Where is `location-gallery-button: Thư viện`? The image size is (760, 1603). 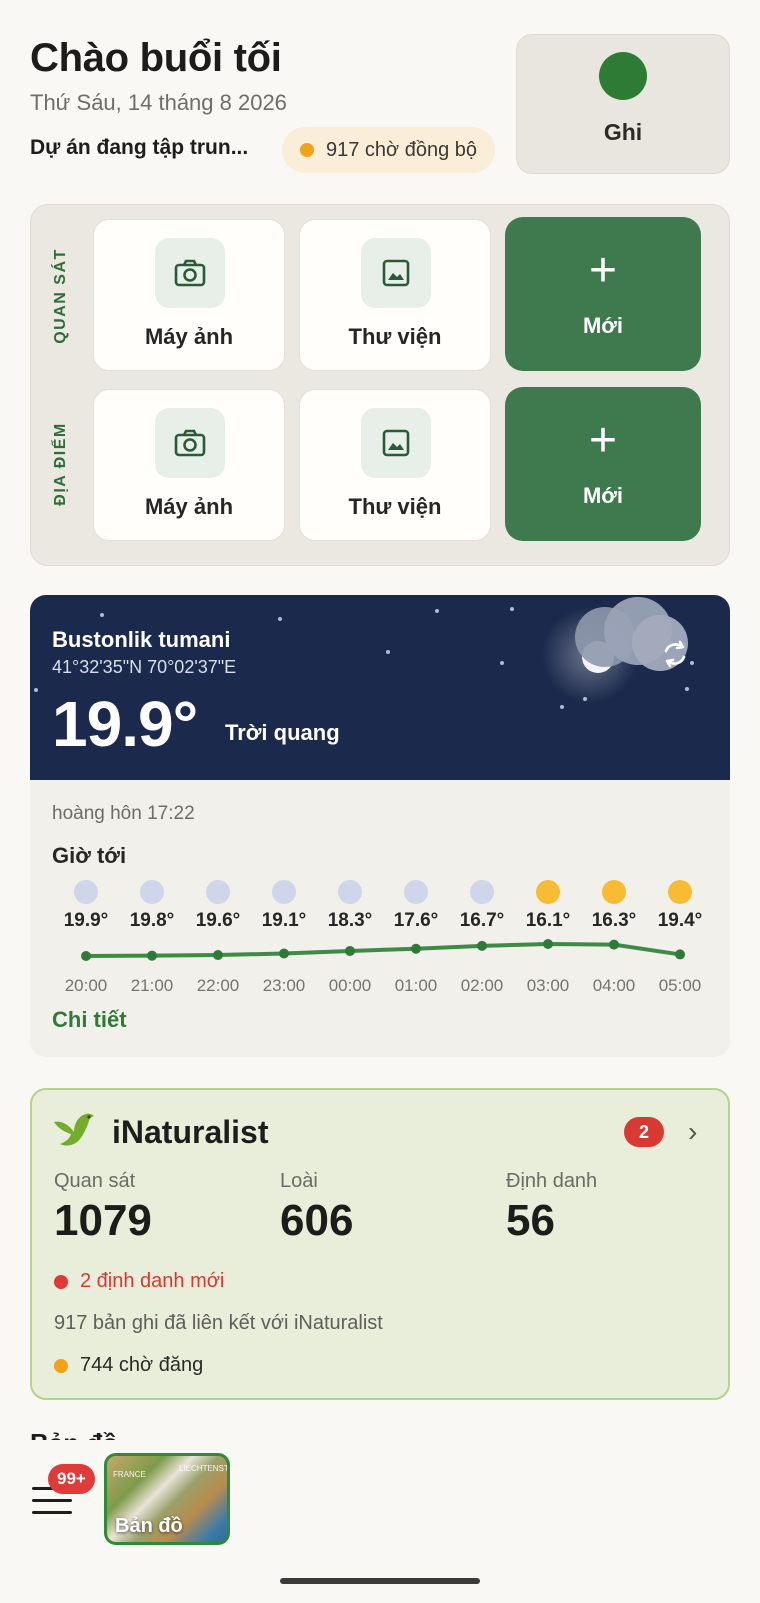
location-gallery-button: Thư viện is located at coordinates (395, 465).